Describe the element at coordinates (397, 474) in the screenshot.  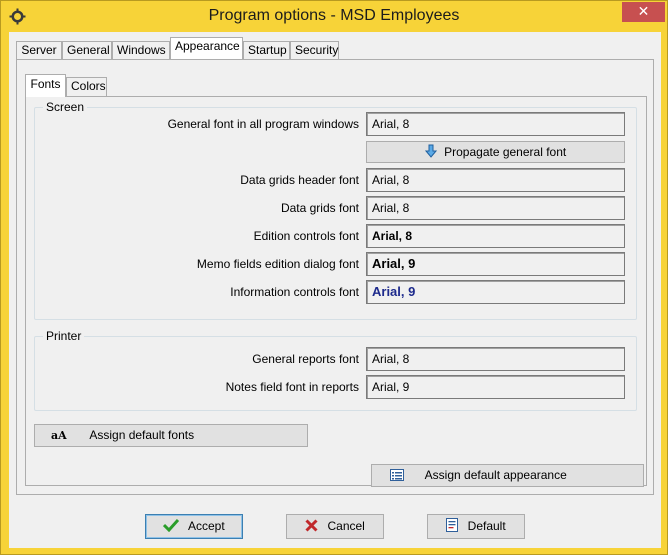
I see `list-icon` at that location.